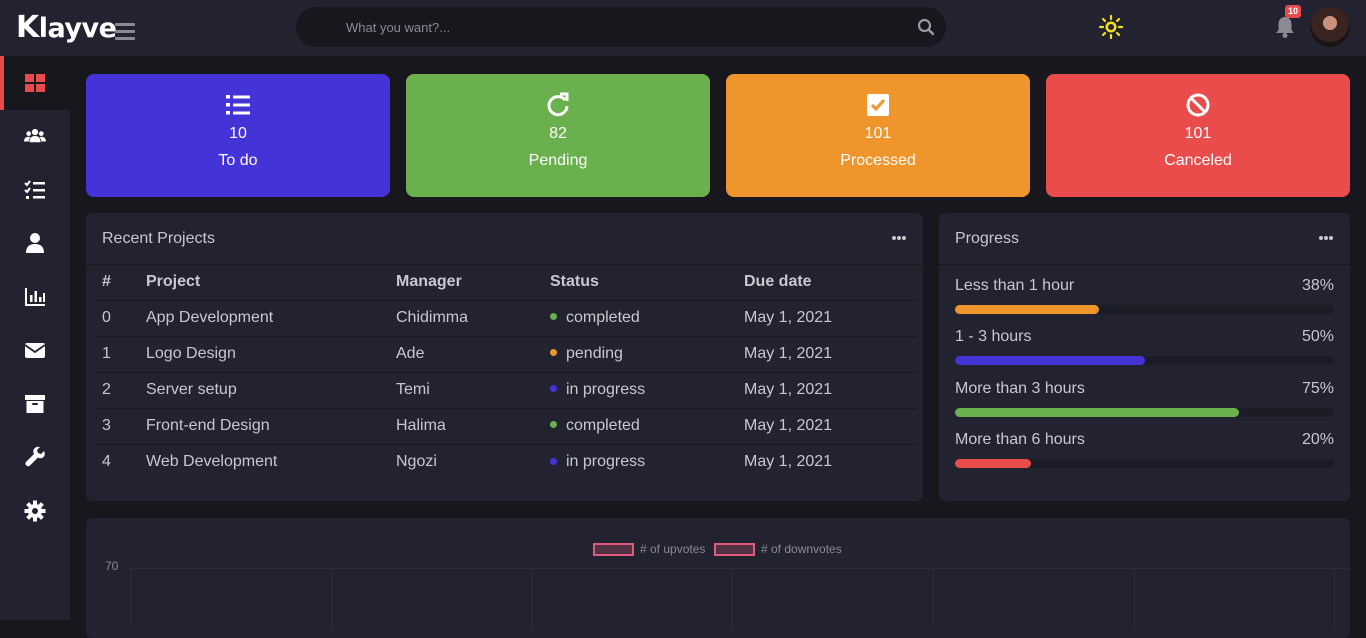 This screenshot has width=1366, height=638. What do you see at coordinates (125, 31) in the screenshot?
I see `menu-toggle-icon` at bounding box center [125, 31].